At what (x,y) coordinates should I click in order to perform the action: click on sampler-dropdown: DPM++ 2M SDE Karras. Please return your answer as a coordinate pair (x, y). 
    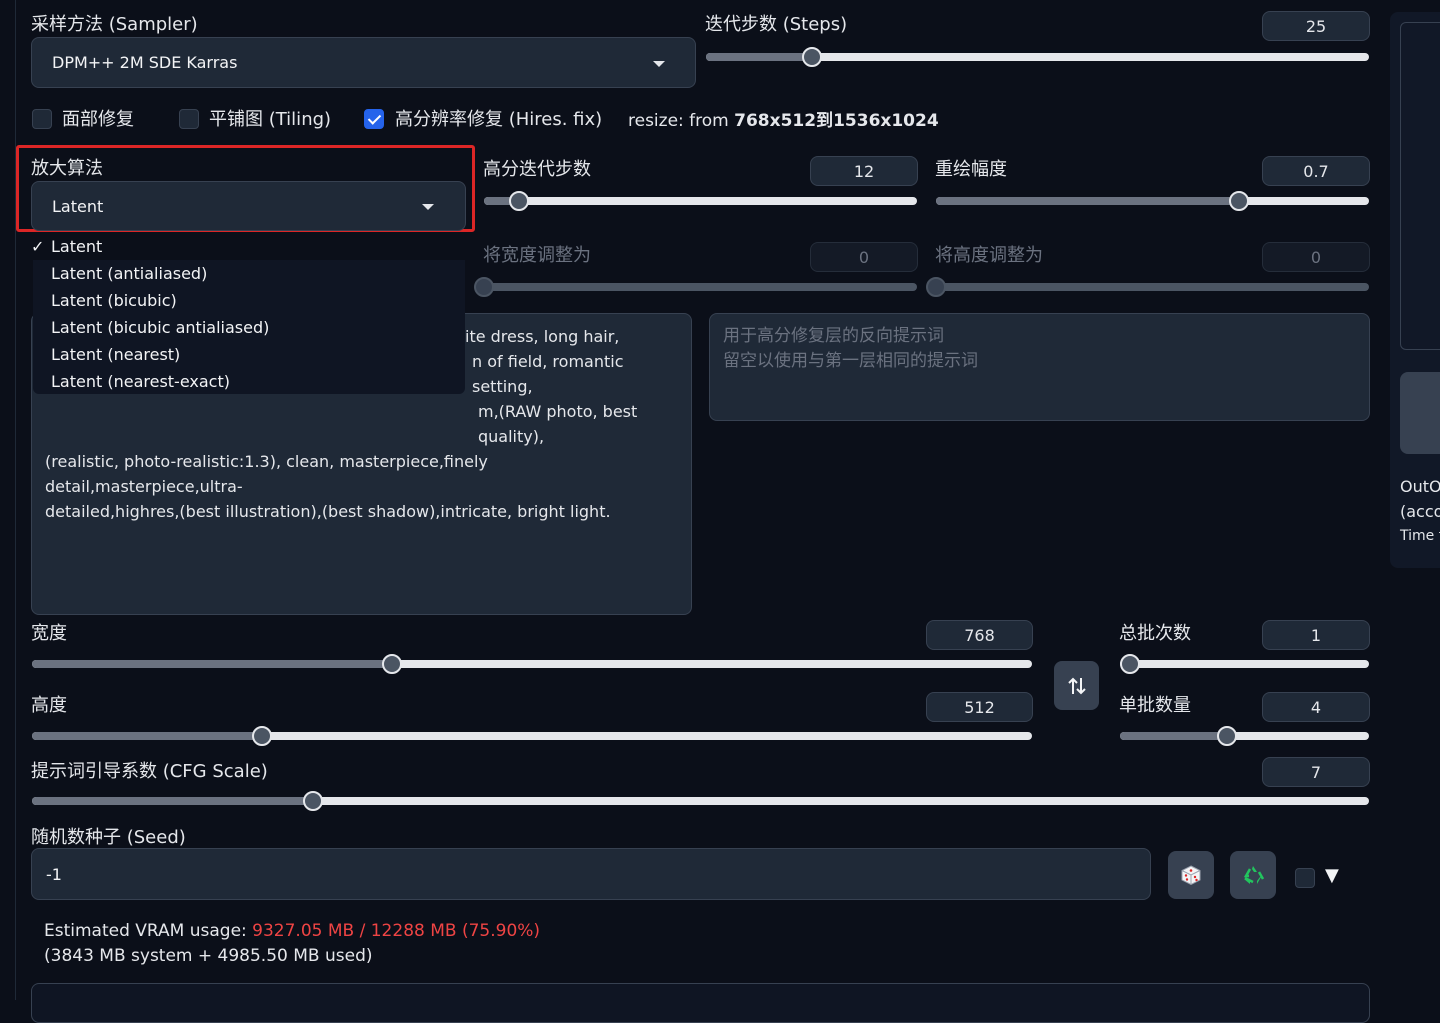
    Looking at the image, I should click on (363, 62).